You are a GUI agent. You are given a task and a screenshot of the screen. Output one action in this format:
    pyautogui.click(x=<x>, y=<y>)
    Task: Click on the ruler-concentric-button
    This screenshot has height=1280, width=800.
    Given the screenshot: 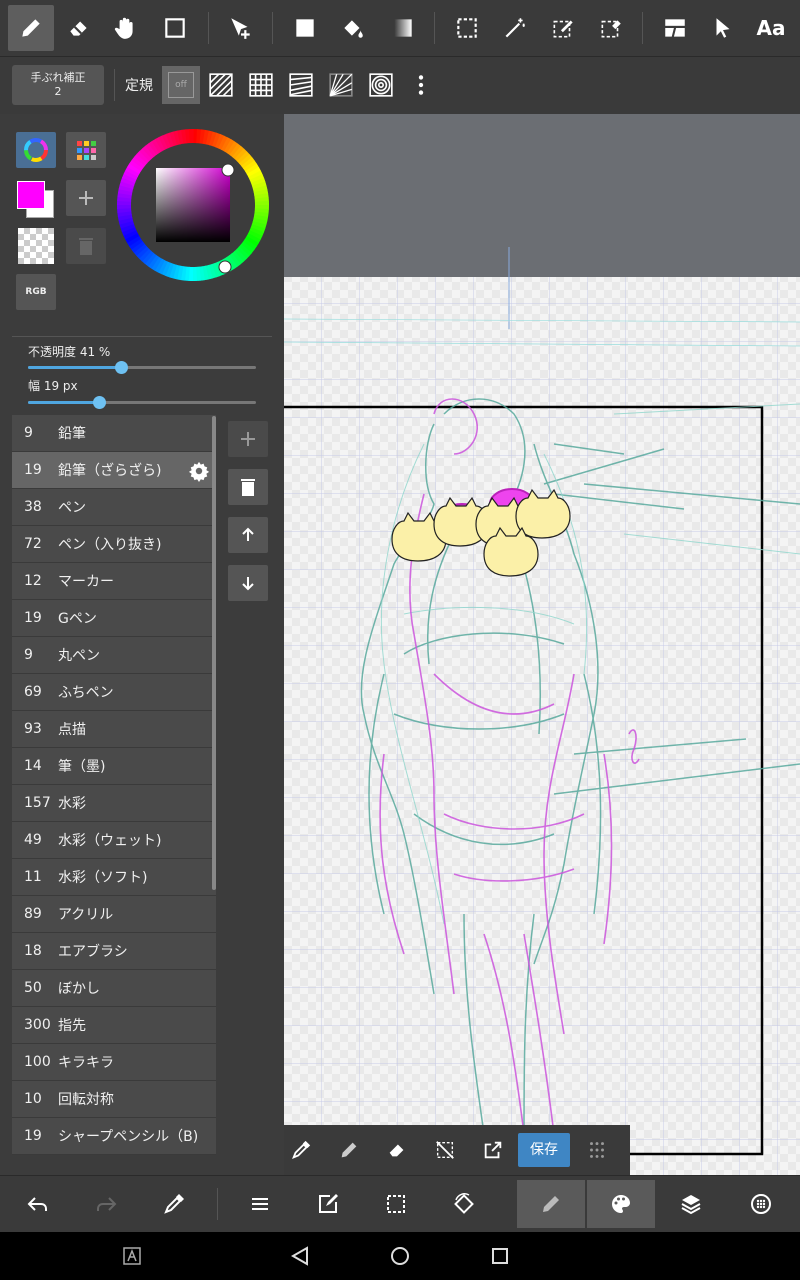 What is the action you would take?
    pyautogui.click(x=381, y=85)
    